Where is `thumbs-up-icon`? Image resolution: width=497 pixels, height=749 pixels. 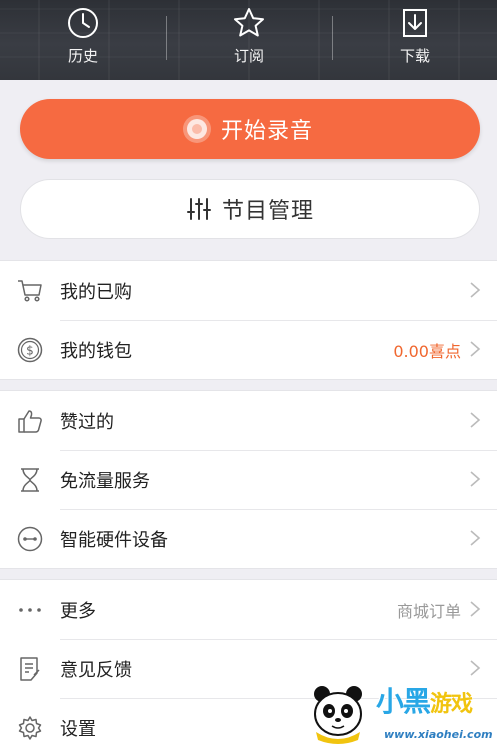 thumbs-up-icon is located at coordinates (30, 421).